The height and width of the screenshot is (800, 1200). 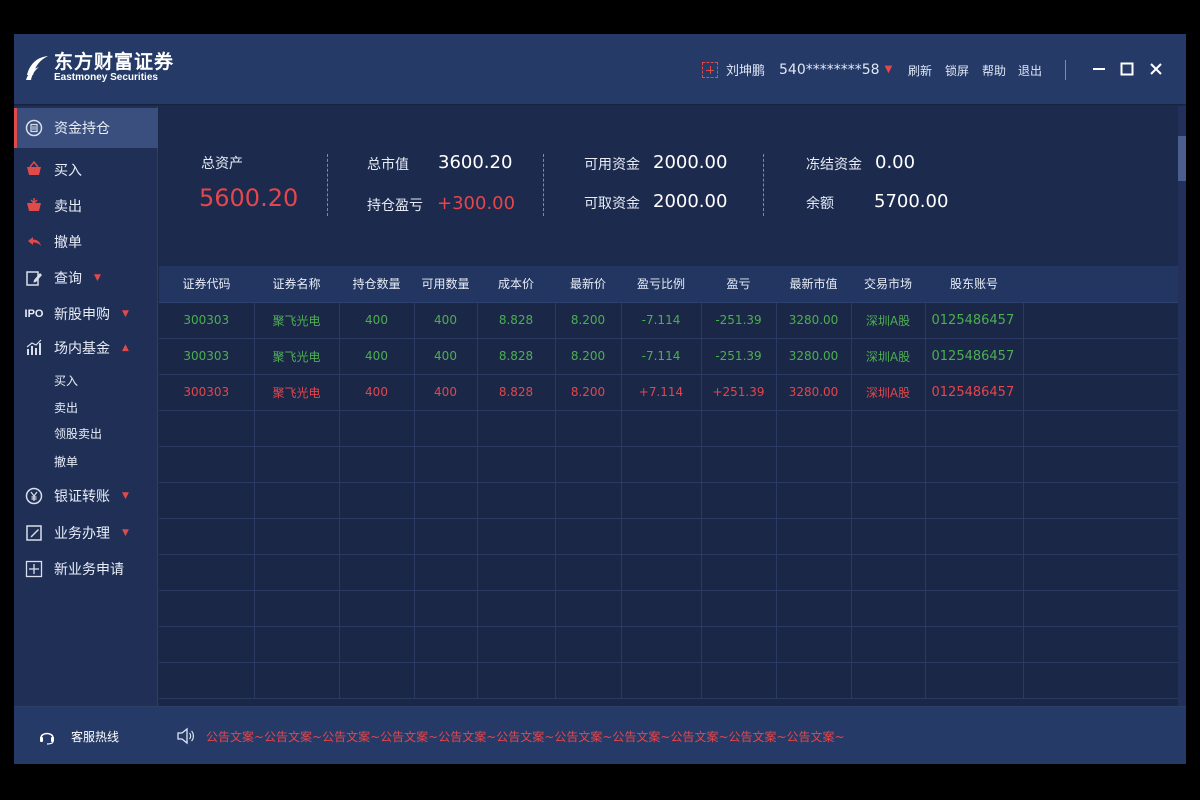 What do you see at coordinates (86, 569) in the screenshot?
I see `sidebar-item-new-business: 新业务申请` at bounding box center [86, 569].